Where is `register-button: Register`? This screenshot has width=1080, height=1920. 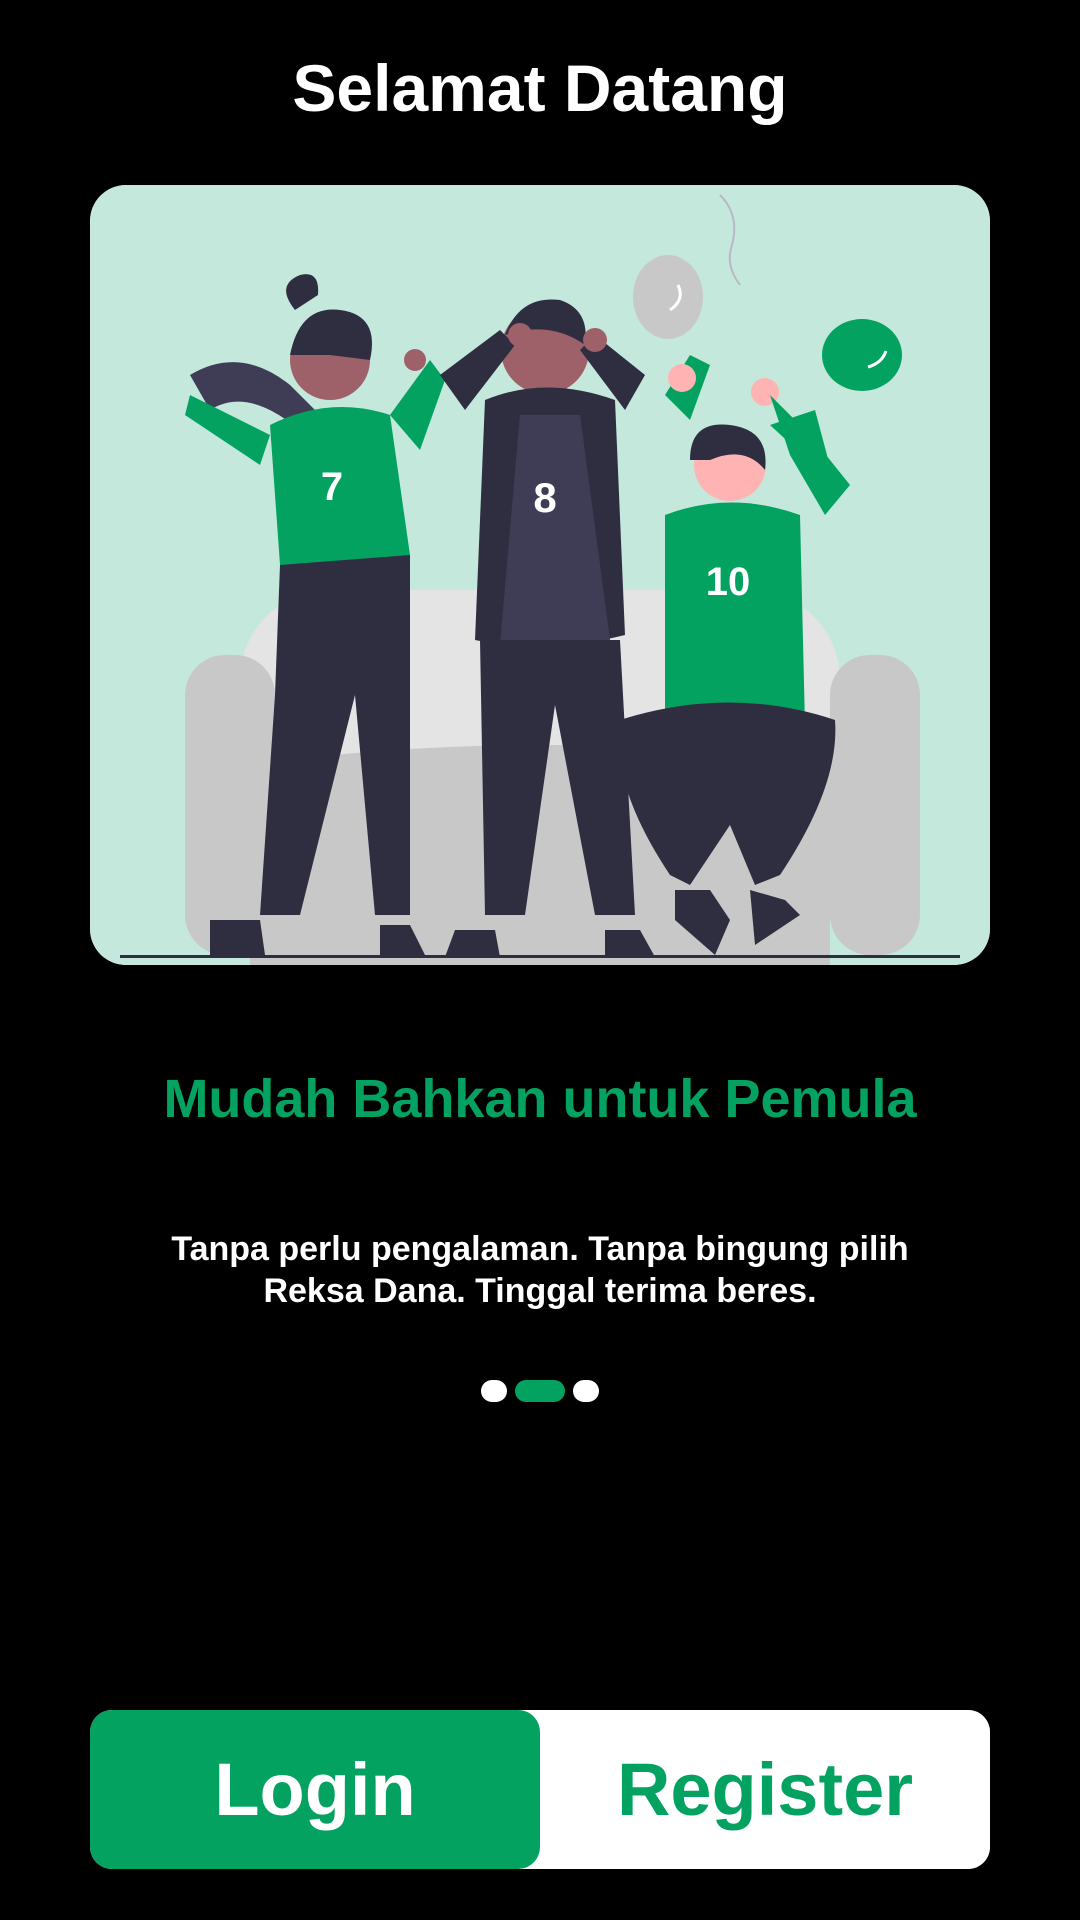
register-button: Register is located at coordinates (765, 1789).